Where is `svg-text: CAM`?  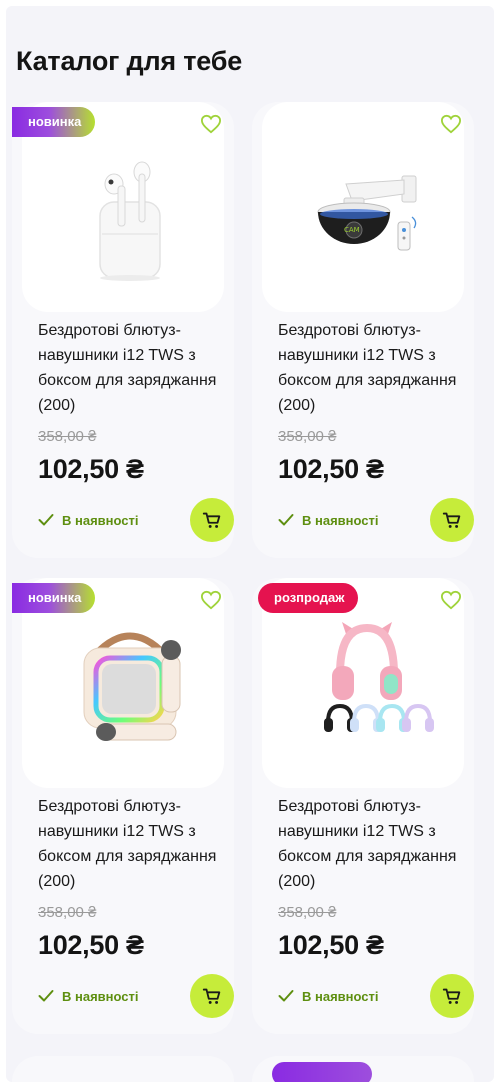
svg-text: CAM is located at coordinates (352, 230).